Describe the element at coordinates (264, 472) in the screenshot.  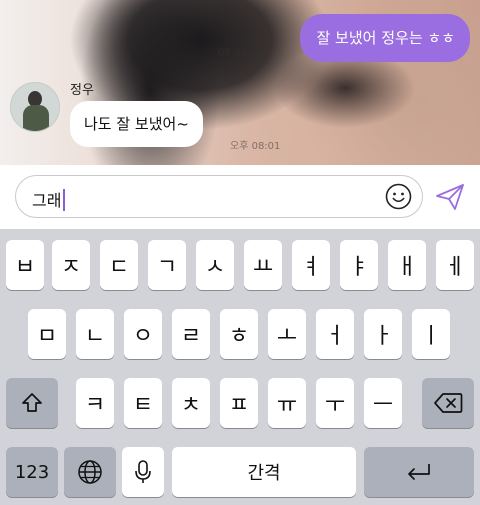
I see `space-key: 간격` at that location.